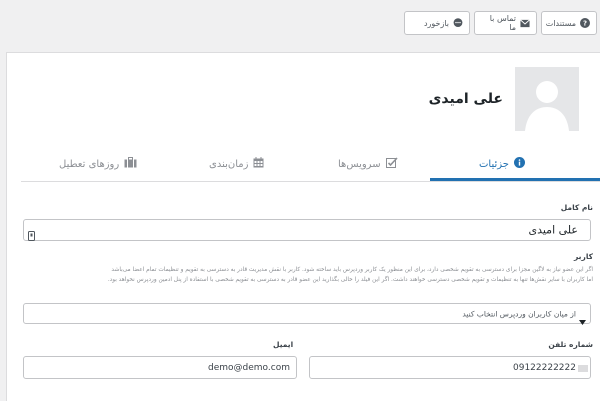 This screenshot has width=600, height=401. Describe the element at coordinates (560, 23) in the screenshot. I see `docs-label: مستندات` at that location.